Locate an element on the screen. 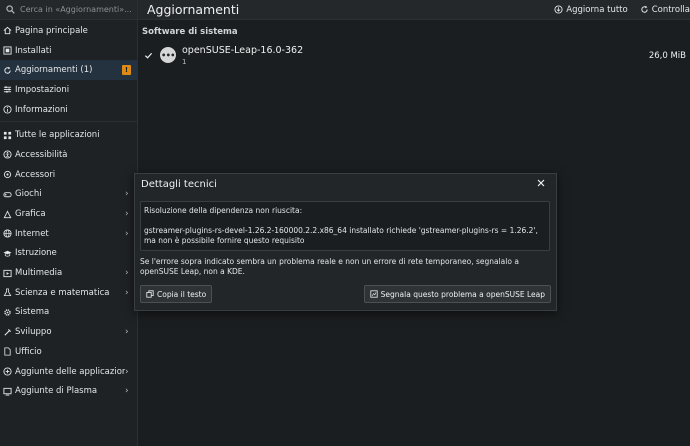 Image resolution: width=690 pixels, height=446 pixels. sidebar-item-settings: Impostazioni is located at coordinates (68, 90).